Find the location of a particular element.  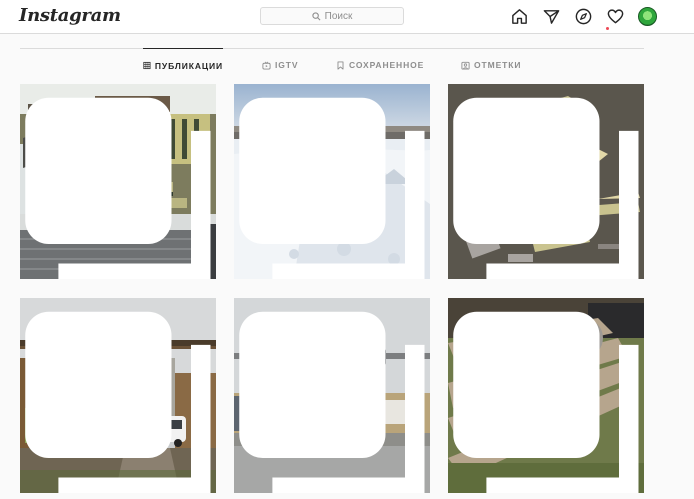

tab-tagged: ОТМЕТКИ is located at coordinates (491, 65).